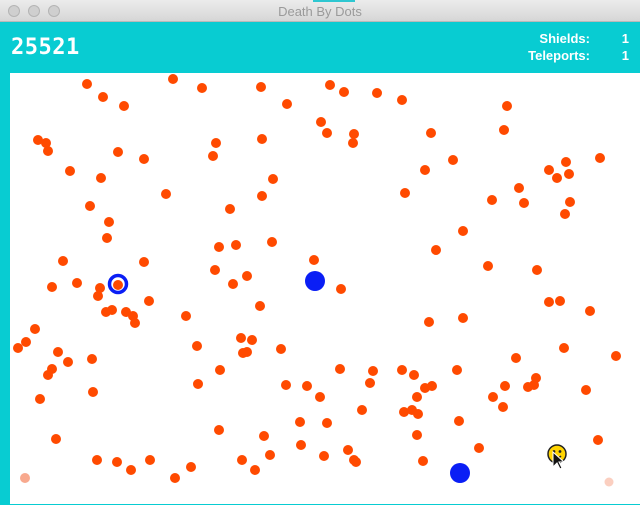 The height and width of the screenshot is (505, 640). Describe the element at coordinates (625, 55) in the screenshot. I see `teleports-count: 1` at that location.